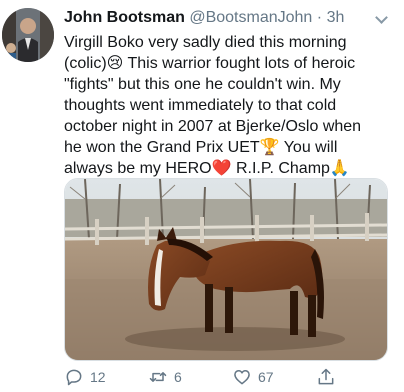  I want to click on share-button, so click(326, 377).